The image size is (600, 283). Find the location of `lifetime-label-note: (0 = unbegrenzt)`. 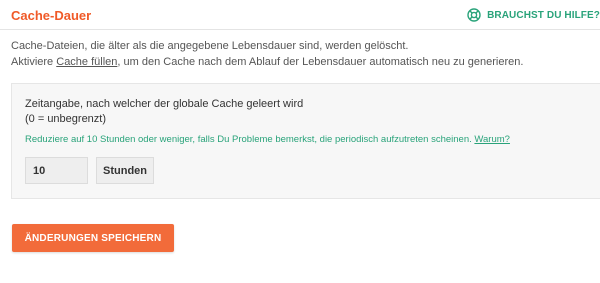

lifetime-label-note: (0 = unbegrenzt) is located at coordinates (66, 119).